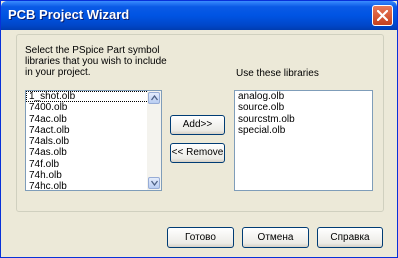  I want to click on available-library-item: 74as.olb, so click(93, 152).